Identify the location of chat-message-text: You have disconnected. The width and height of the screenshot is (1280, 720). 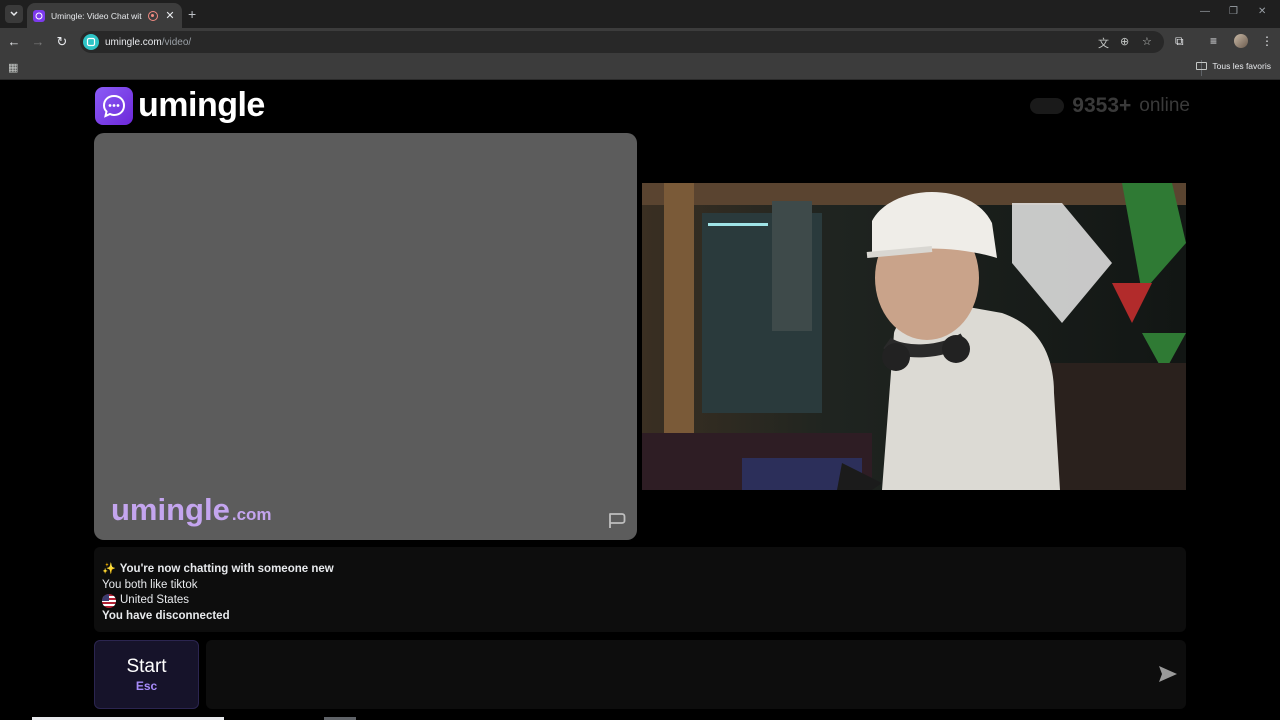
(166, 615).